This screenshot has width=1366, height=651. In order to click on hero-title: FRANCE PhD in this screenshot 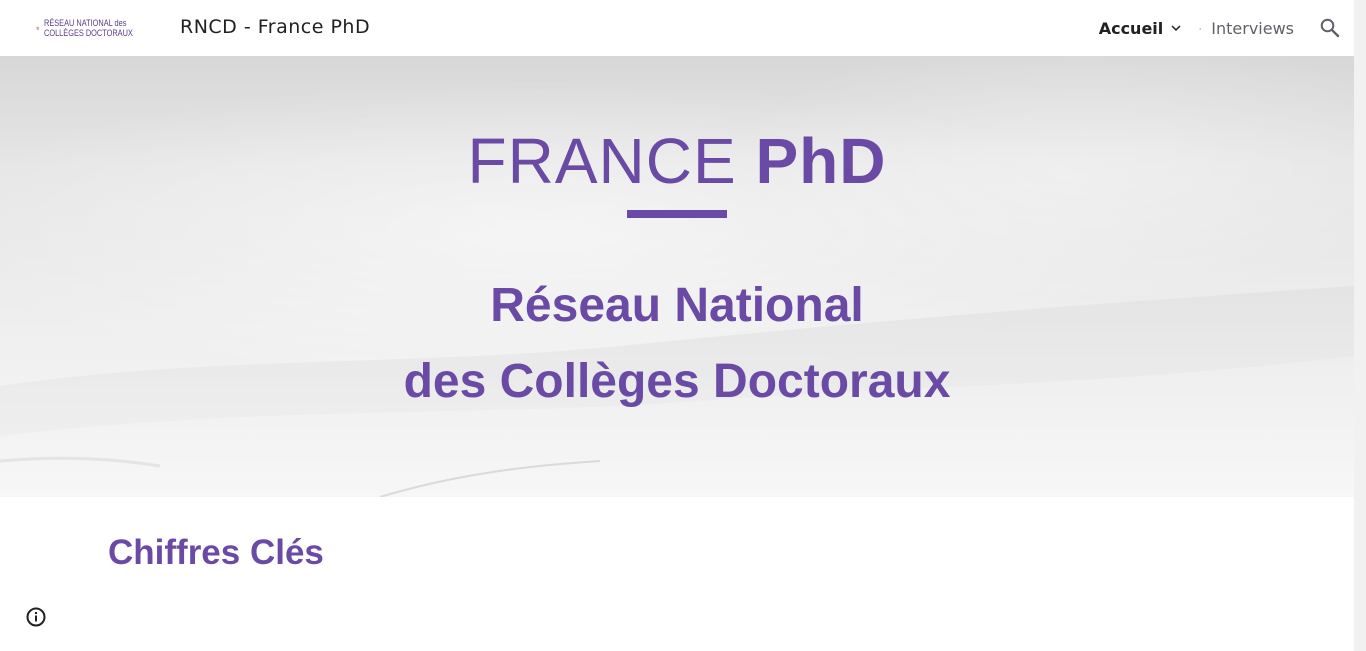, I will do `click(677, 161)`.